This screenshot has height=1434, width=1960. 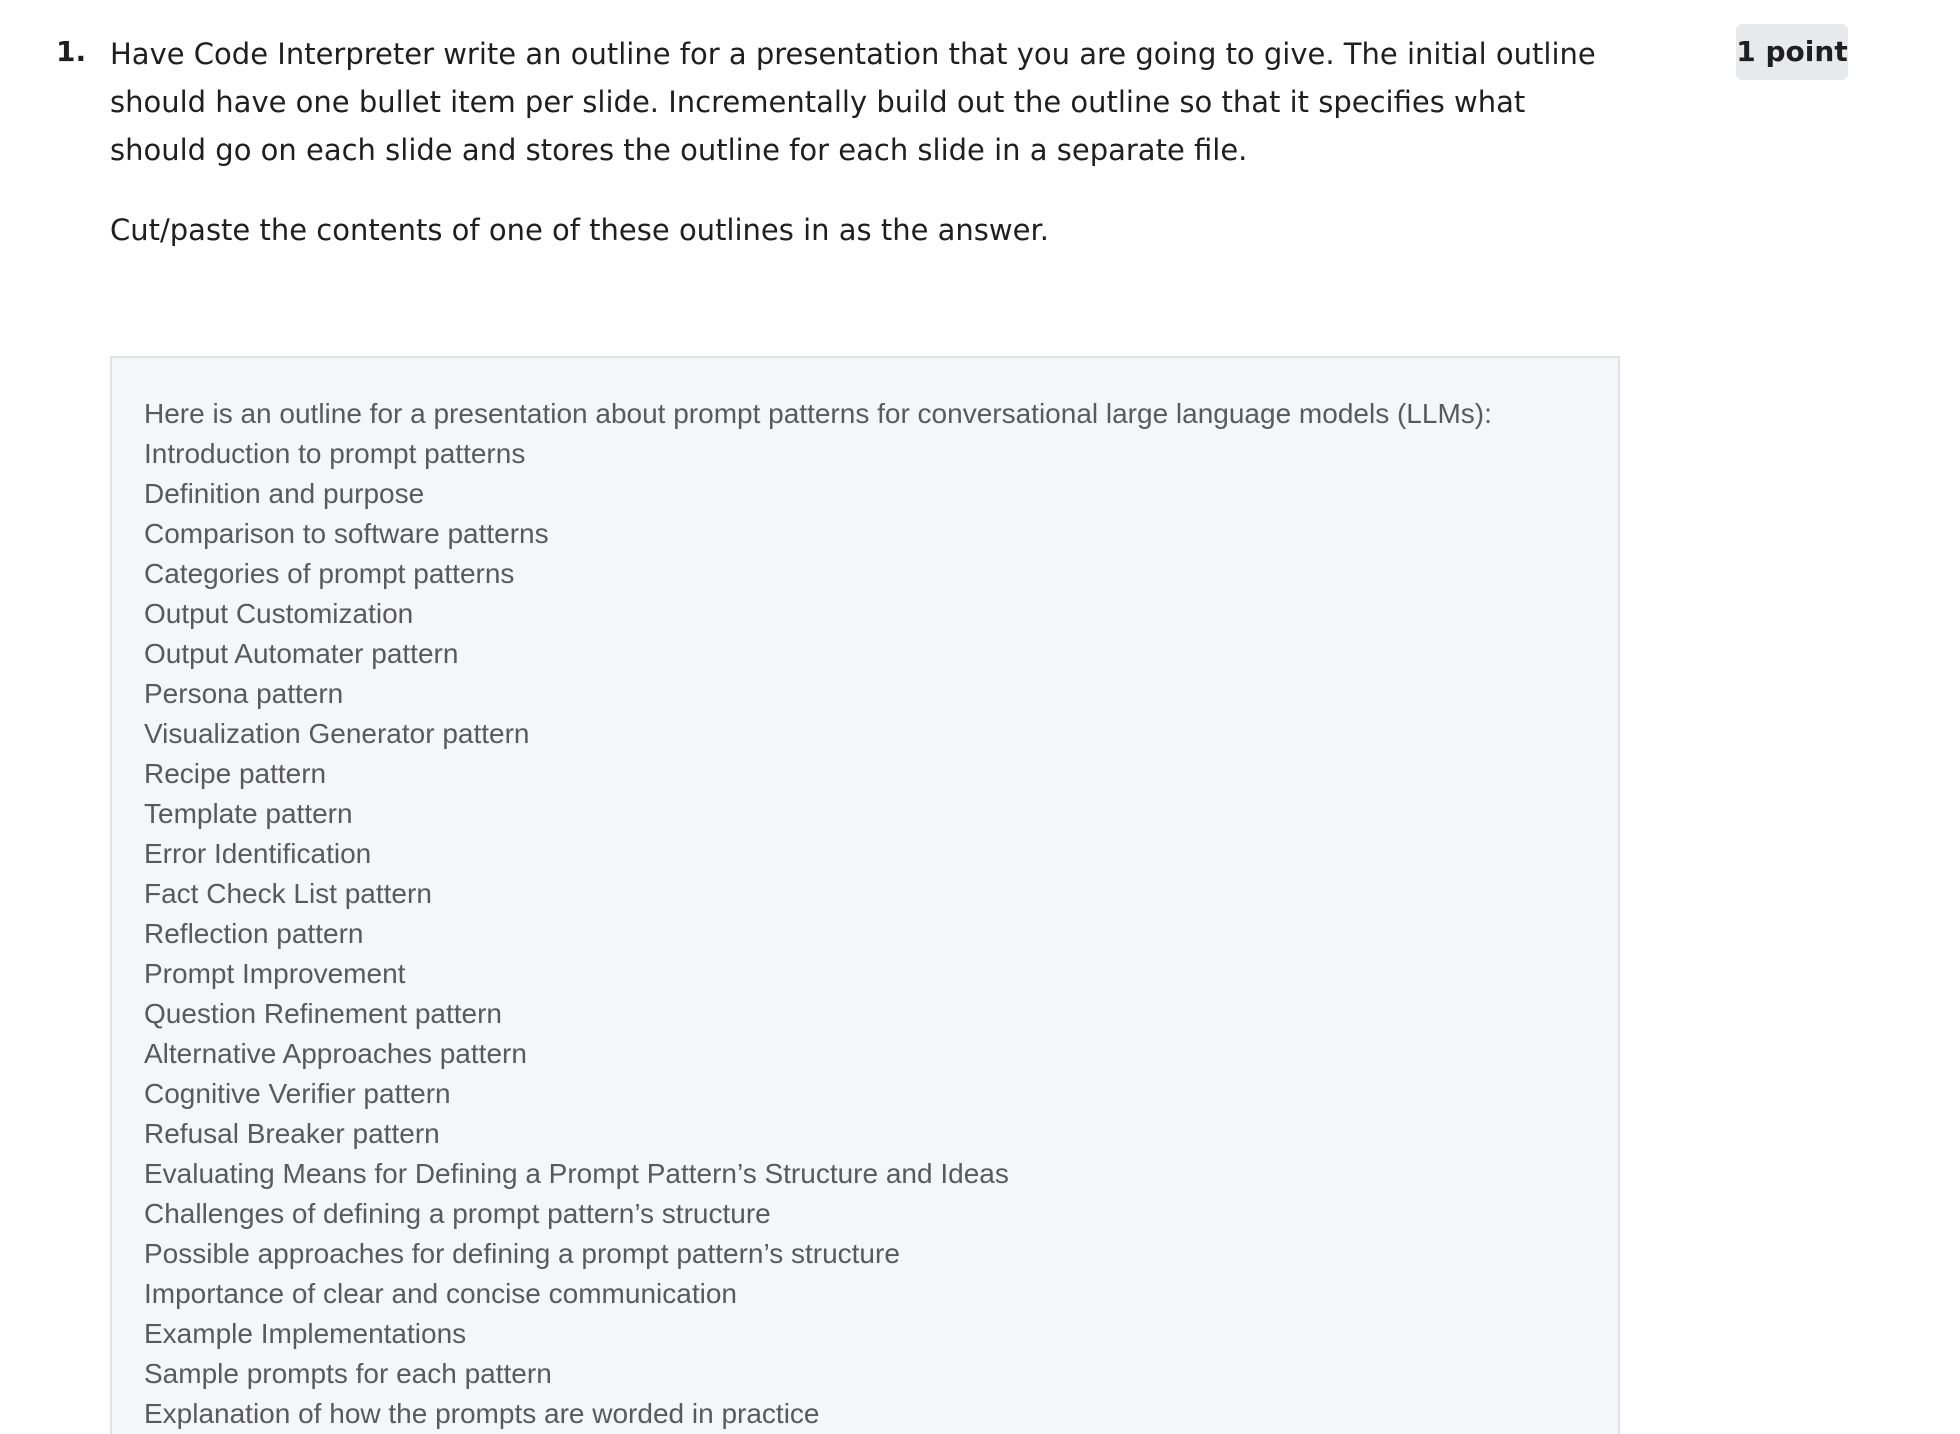 What do you see at coordinates (235, 773) in the screenshot?
I see `answer-line: Recipe pattern` at bounding box center [235, 773].